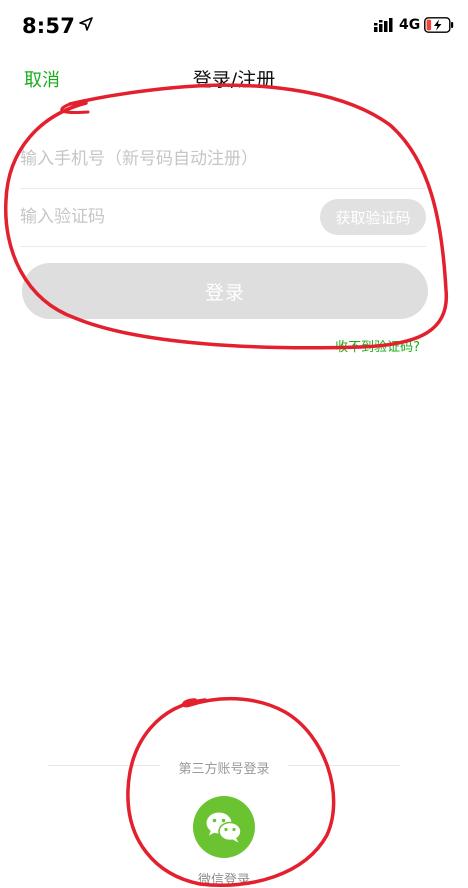 The width and height of the screenshot is (468, 888). What do you see at coordinates (165, 217) in the screenshot?
I see `verification-code-input` at bounding box center [165, 217].